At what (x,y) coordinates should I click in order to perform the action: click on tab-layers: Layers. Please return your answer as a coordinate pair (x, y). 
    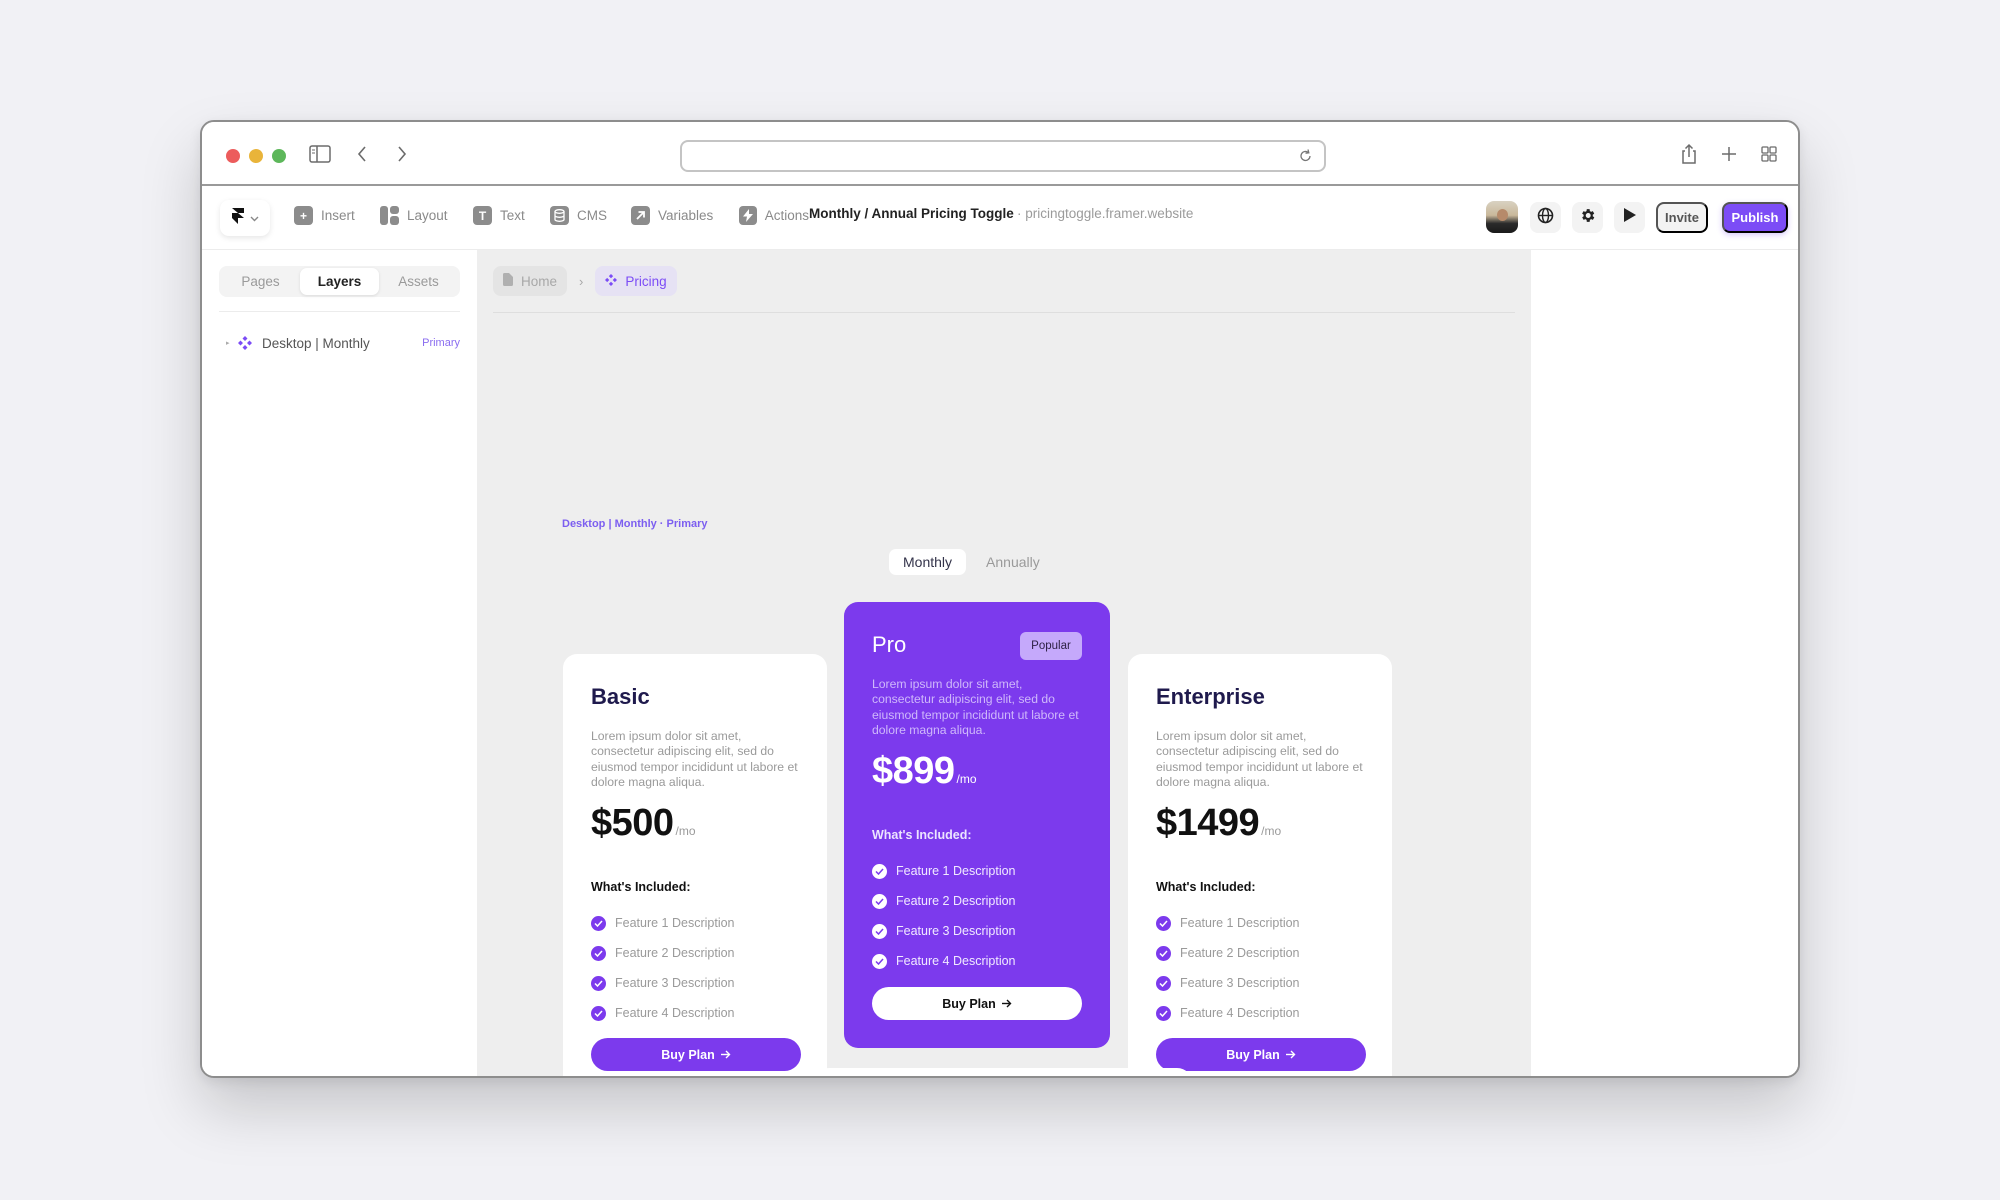
    Looking at the image, I should click on (339, 281).